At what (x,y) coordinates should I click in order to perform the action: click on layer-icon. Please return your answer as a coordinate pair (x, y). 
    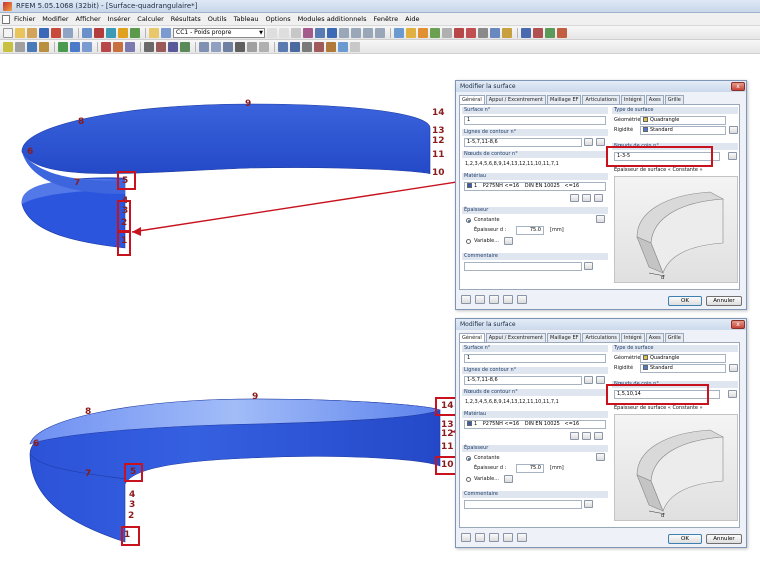
    Looking at the image, I should click on (343, 46).